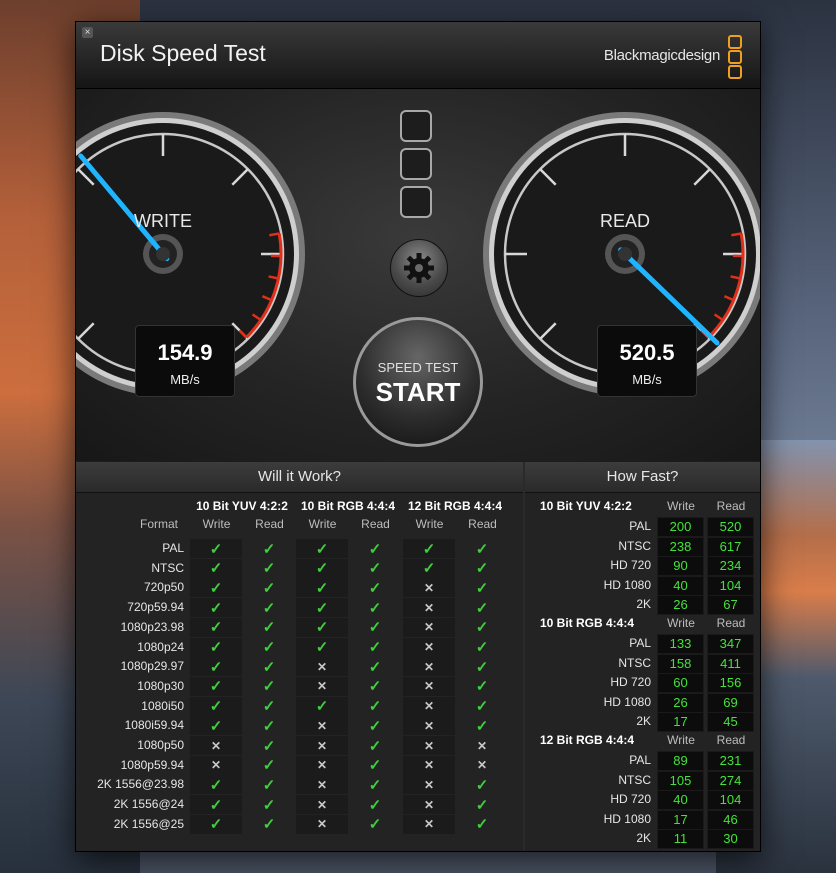 The image size is (836, 873). I want to click on format-row: 720p50 ✓ ✓ ✓ ✓ ✕ ✓, so click(296, 588).